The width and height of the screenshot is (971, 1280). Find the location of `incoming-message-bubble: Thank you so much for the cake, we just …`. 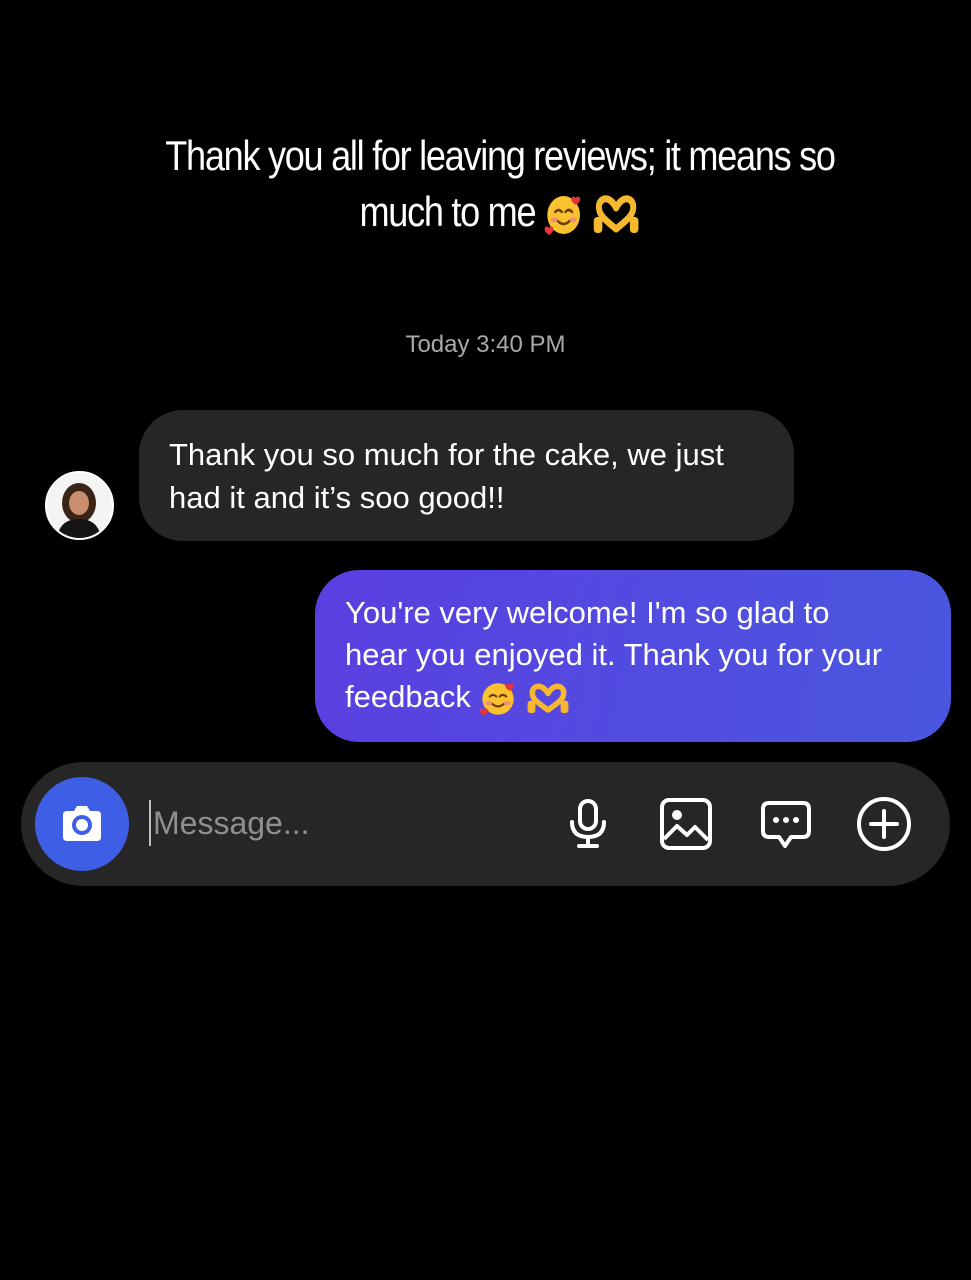

incoming-message-bubble: Thank you so much for the cake, we just … is located at coordinates (466, 475).